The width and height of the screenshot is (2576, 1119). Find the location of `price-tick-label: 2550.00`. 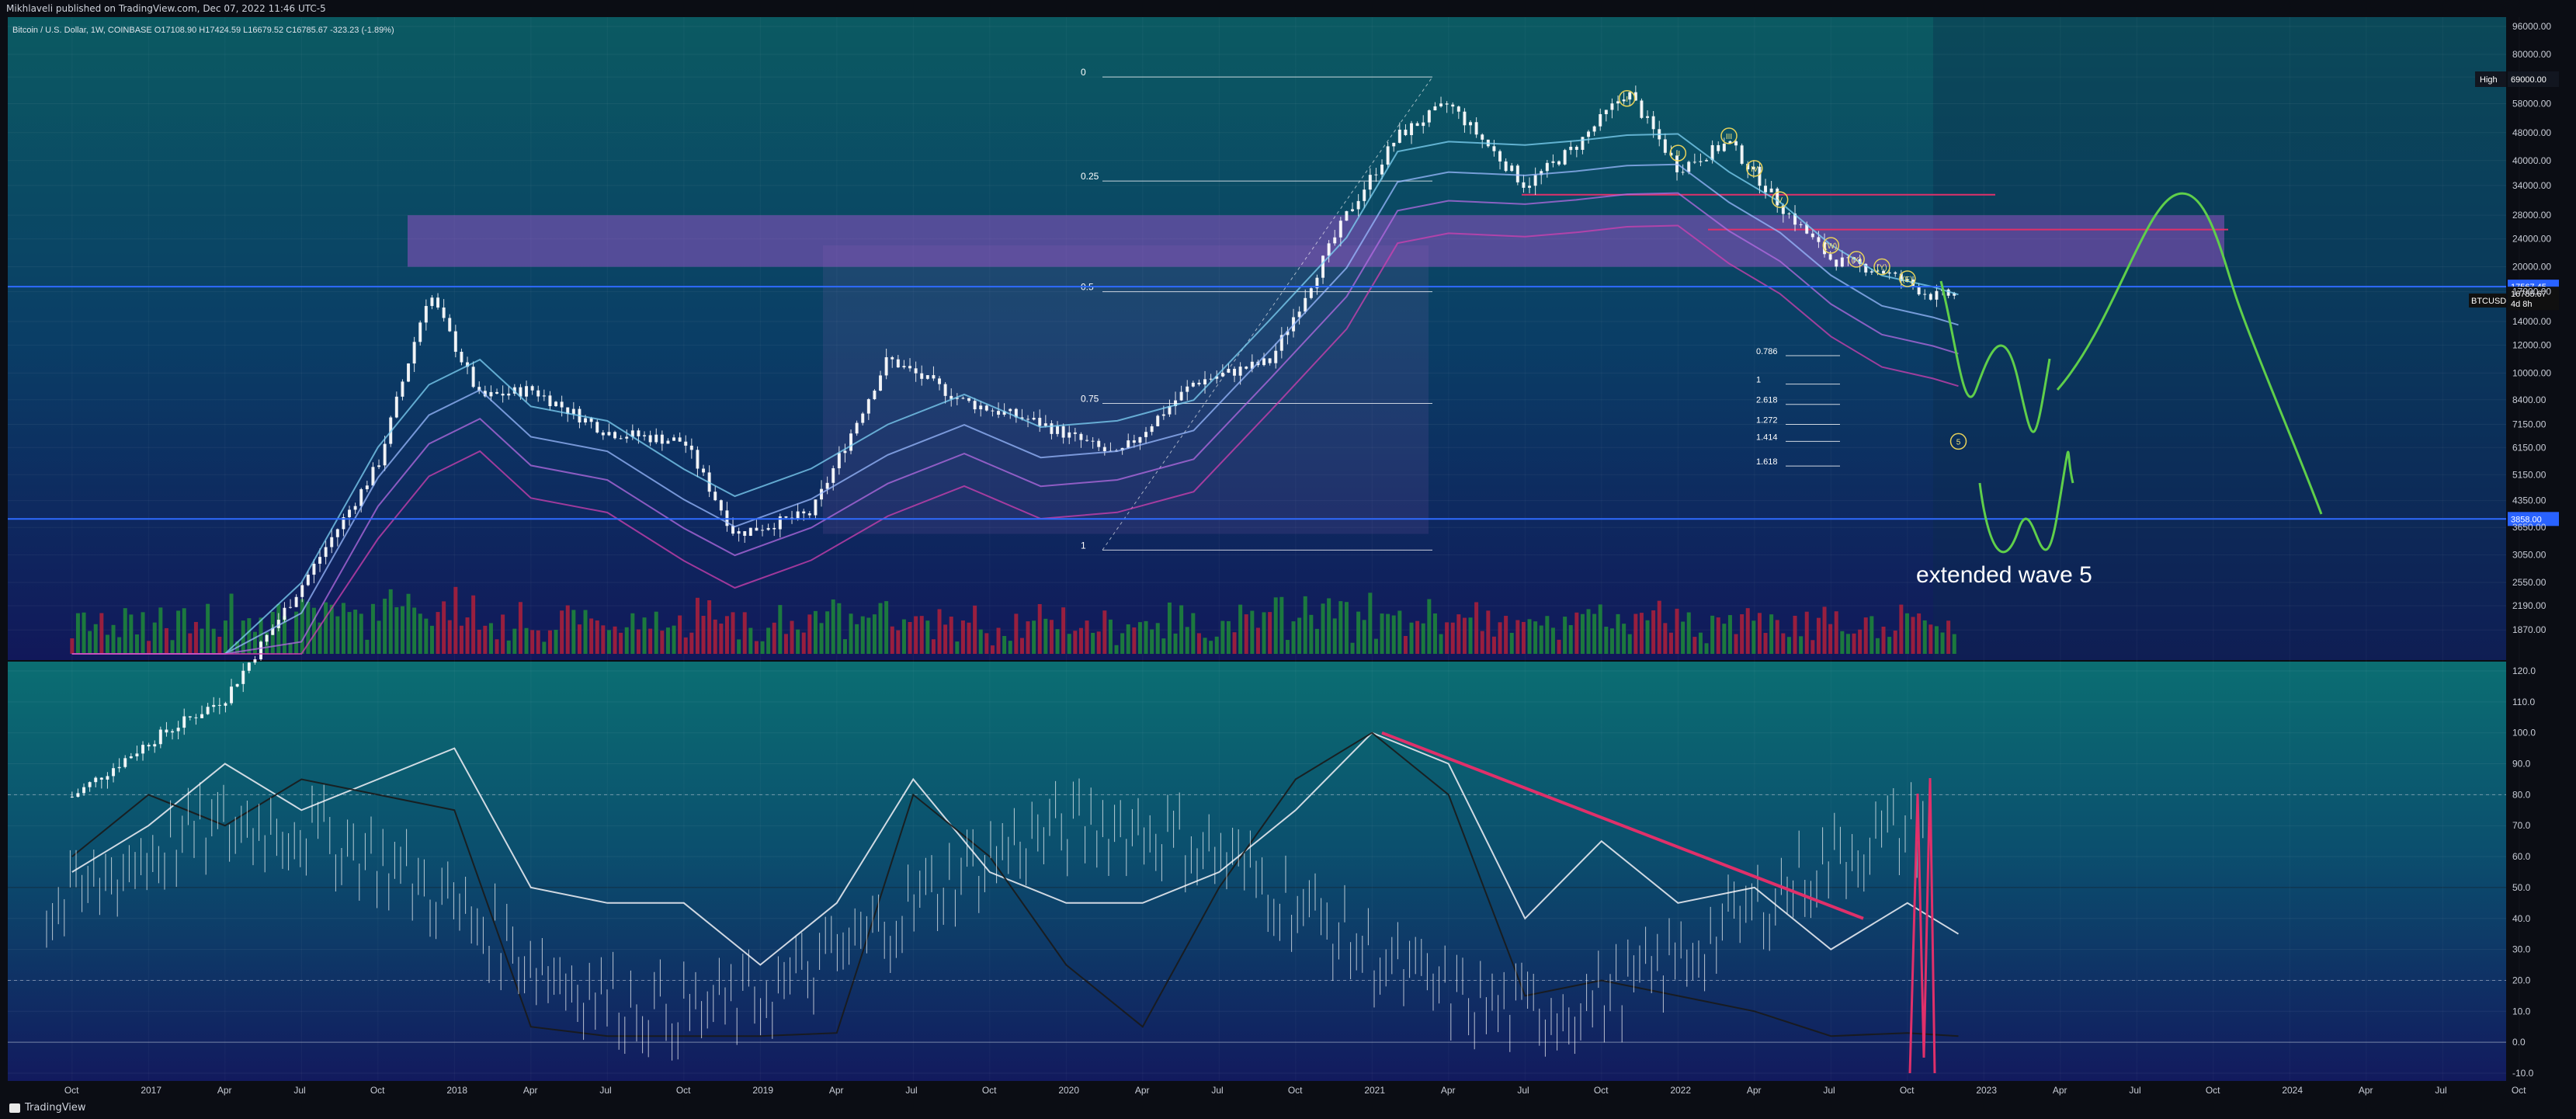

price-tick-label: 2550.00 is located at coordinates (2529, 582).